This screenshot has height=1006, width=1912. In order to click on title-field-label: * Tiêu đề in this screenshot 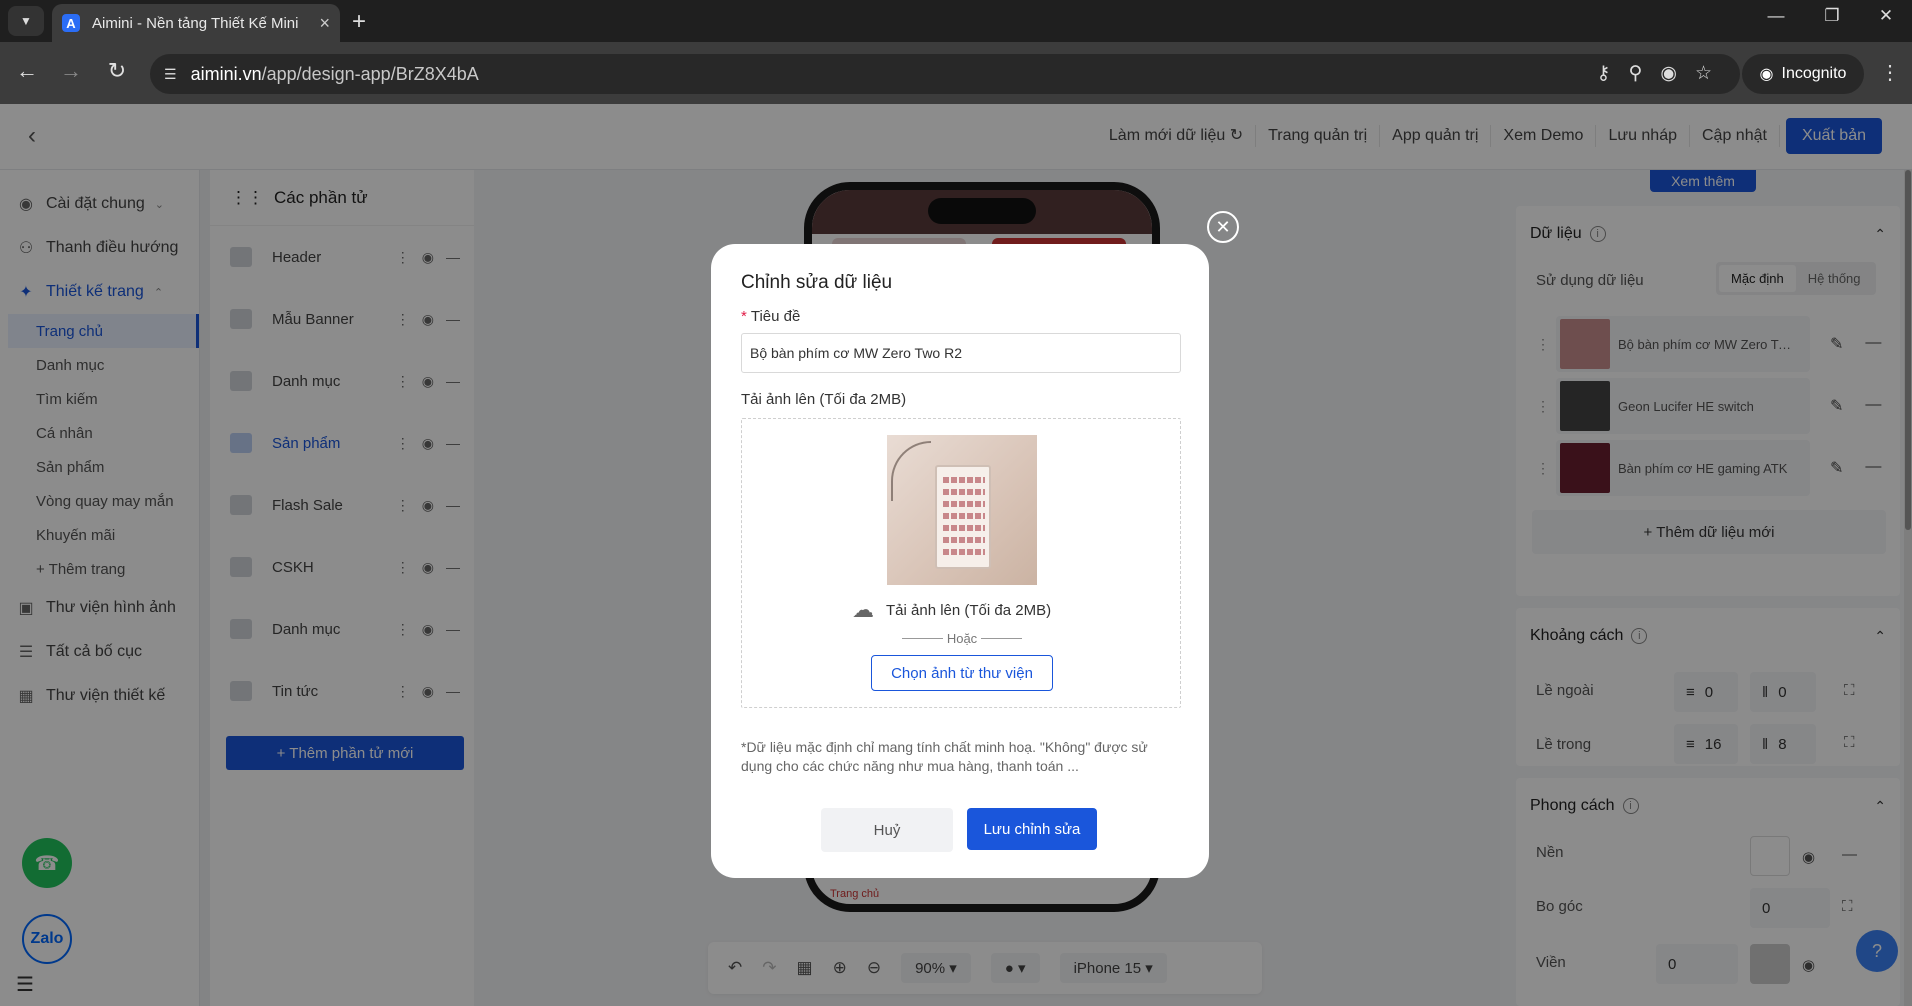, I will do `click(960, 316)`.